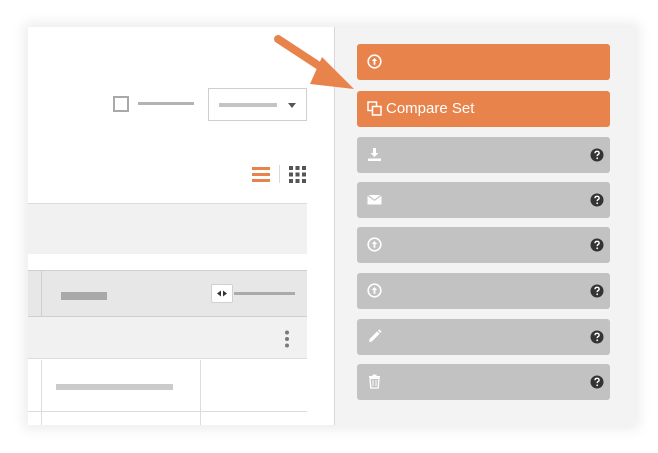  I want to click on compare-set-label: Compare Set, so click(430, 108).